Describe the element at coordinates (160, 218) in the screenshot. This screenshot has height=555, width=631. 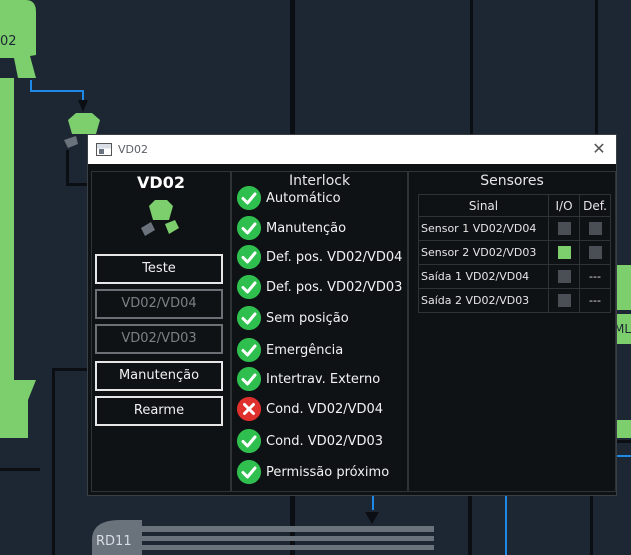
I see `valve-icon` at that location.